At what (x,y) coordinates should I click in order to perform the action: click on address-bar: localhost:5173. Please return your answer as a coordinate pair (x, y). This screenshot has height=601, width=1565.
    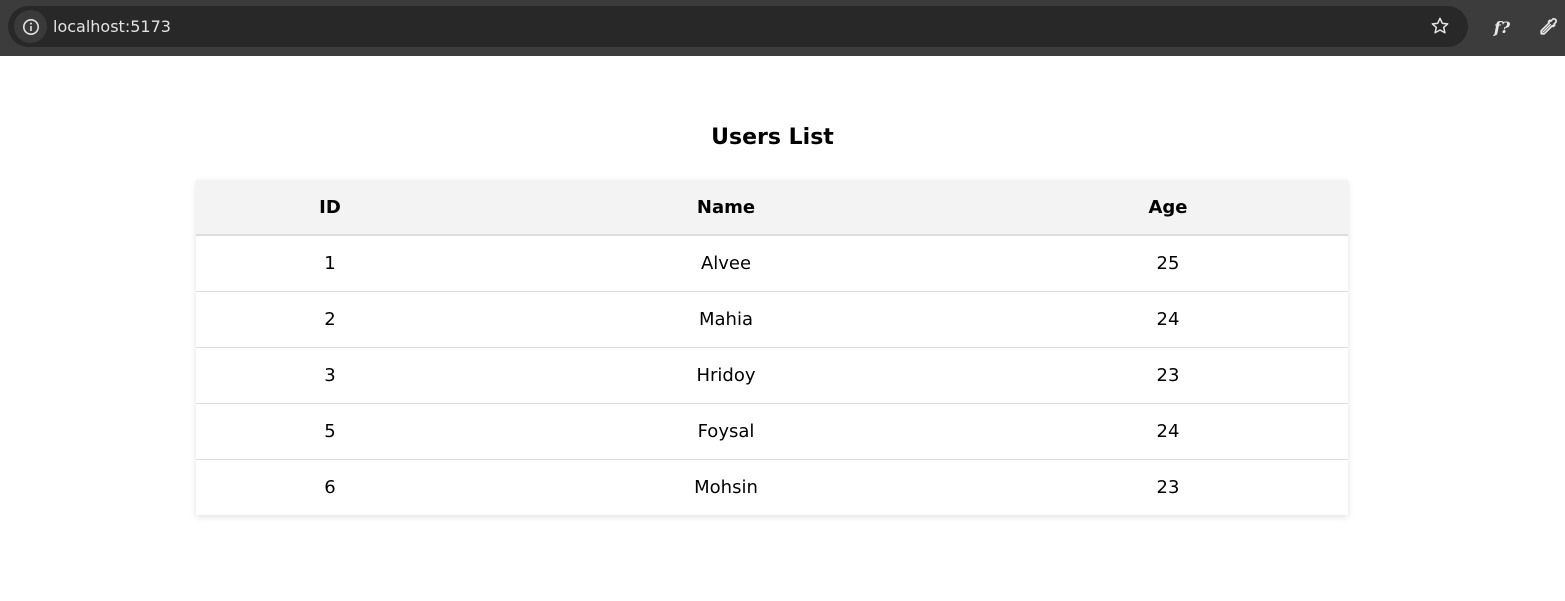
    Looking at the image, I should click on (738, 26).